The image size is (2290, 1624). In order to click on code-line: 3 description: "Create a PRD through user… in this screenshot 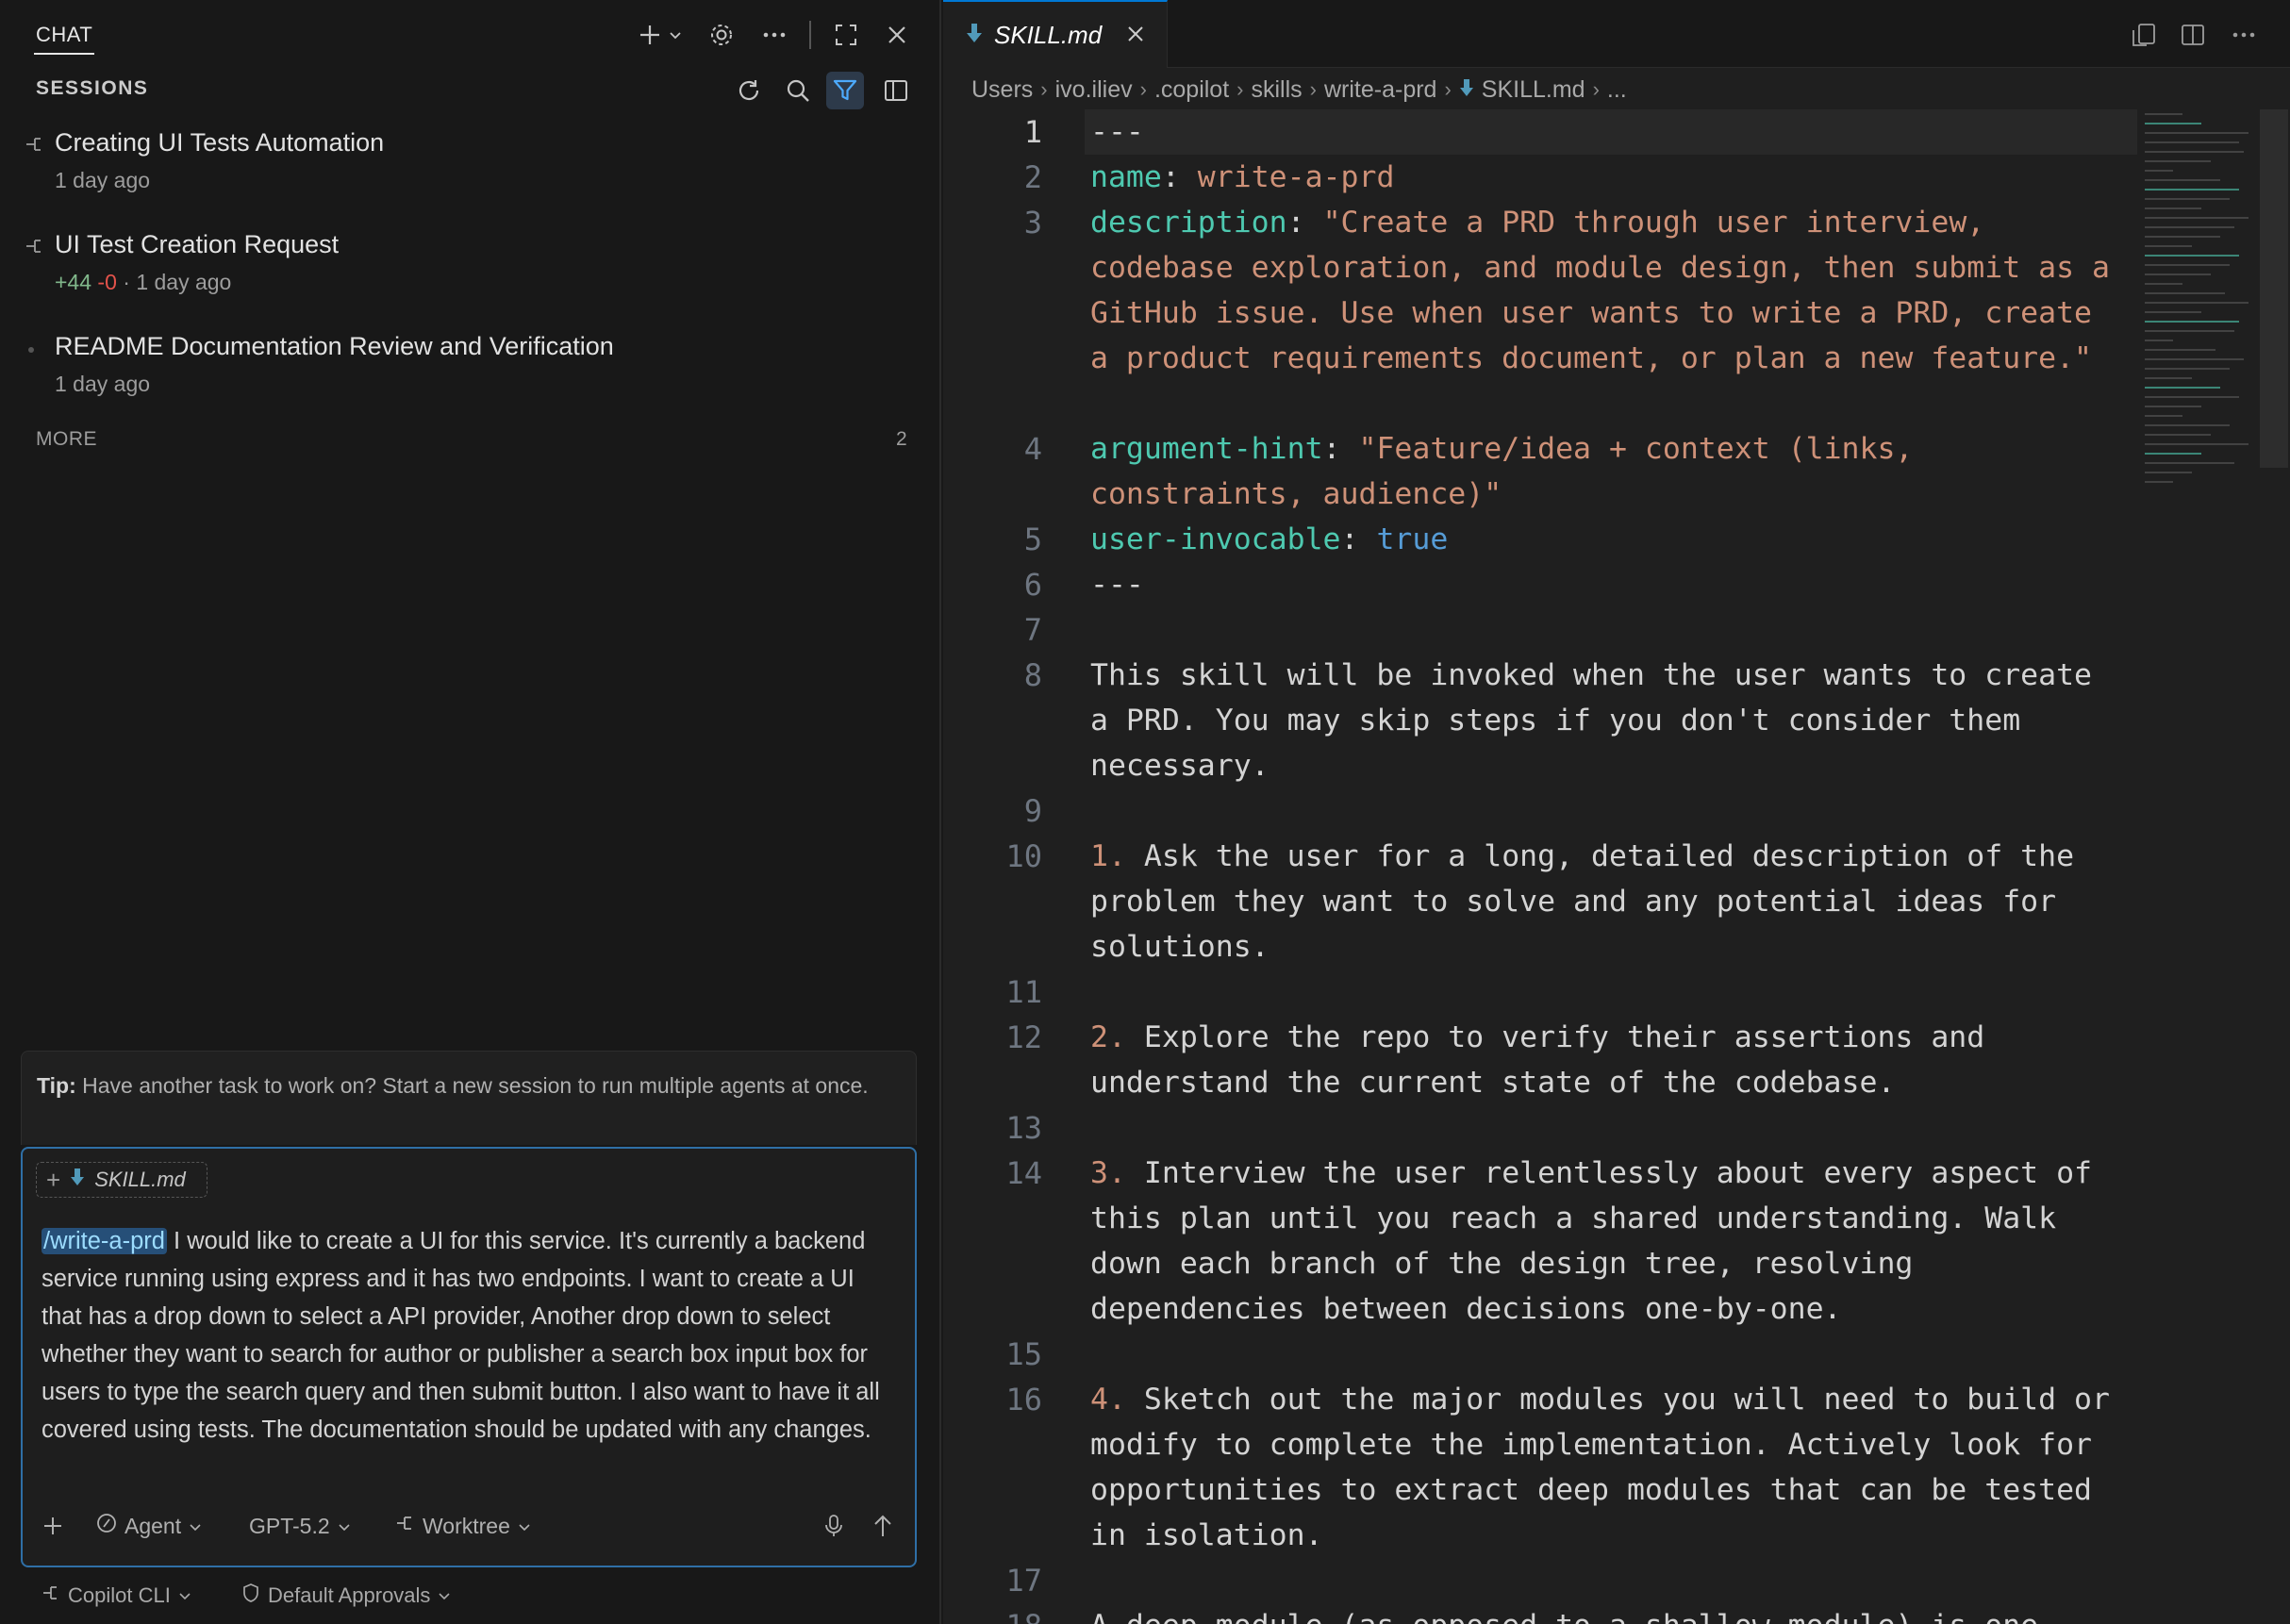, I will do `click(1537, 313)`.